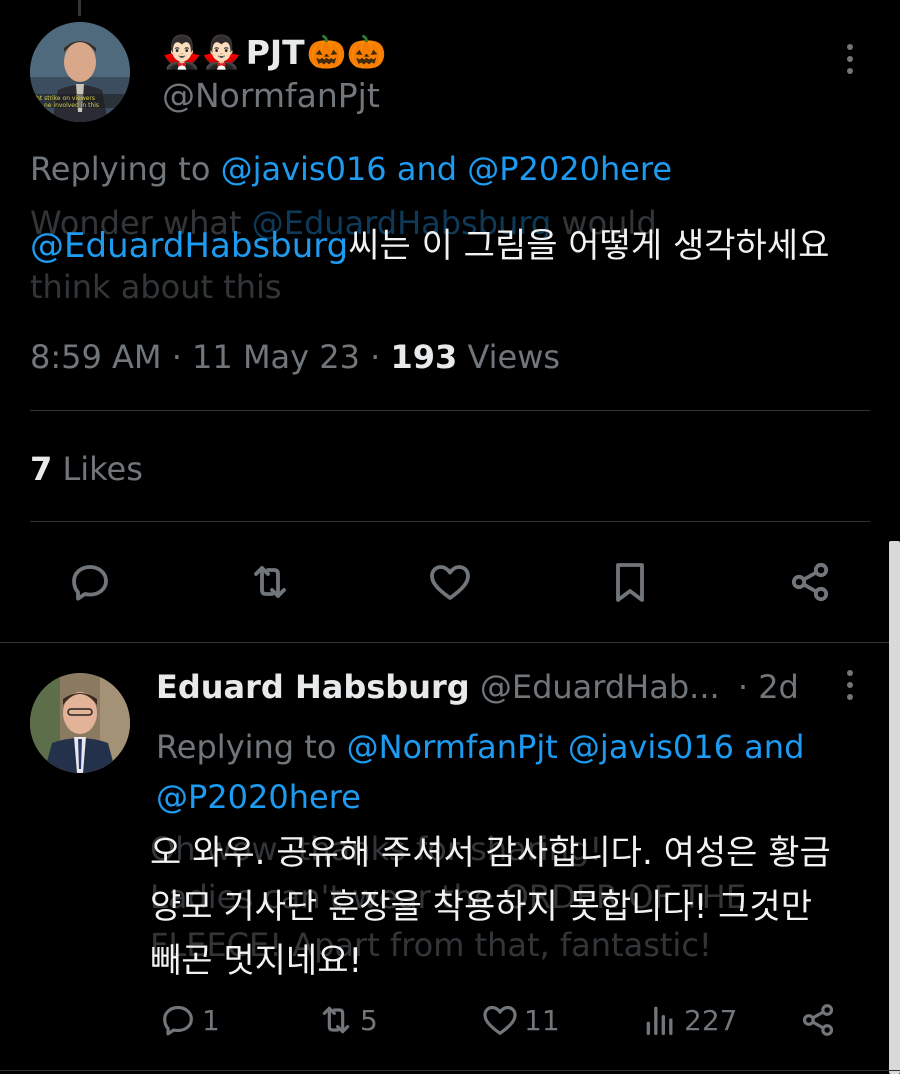 The width and height of the screenshot is (900, 1074). I want to click on display-name-text: PJT, so click(275, 52).